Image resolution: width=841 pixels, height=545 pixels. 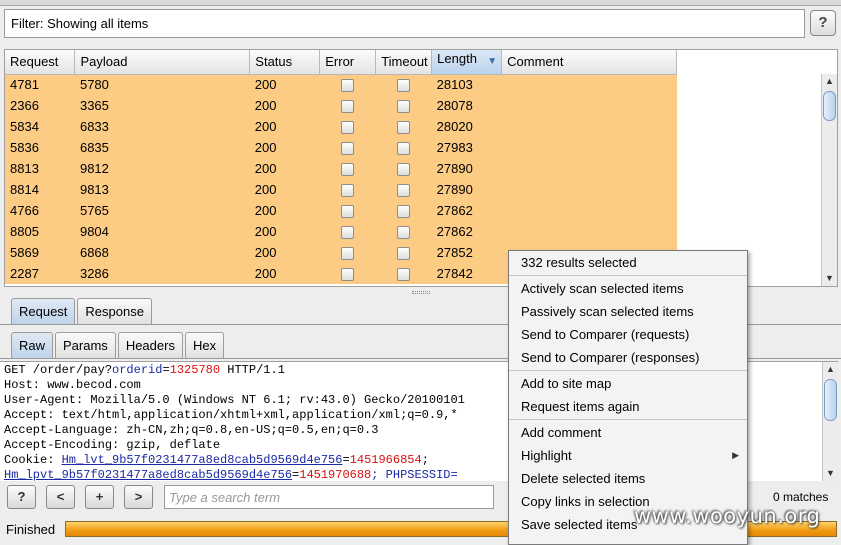 What do you see at coordinates (466, 147) in the screenshot?
I see `cell-length: 27983` at bounding box center [466, 147].